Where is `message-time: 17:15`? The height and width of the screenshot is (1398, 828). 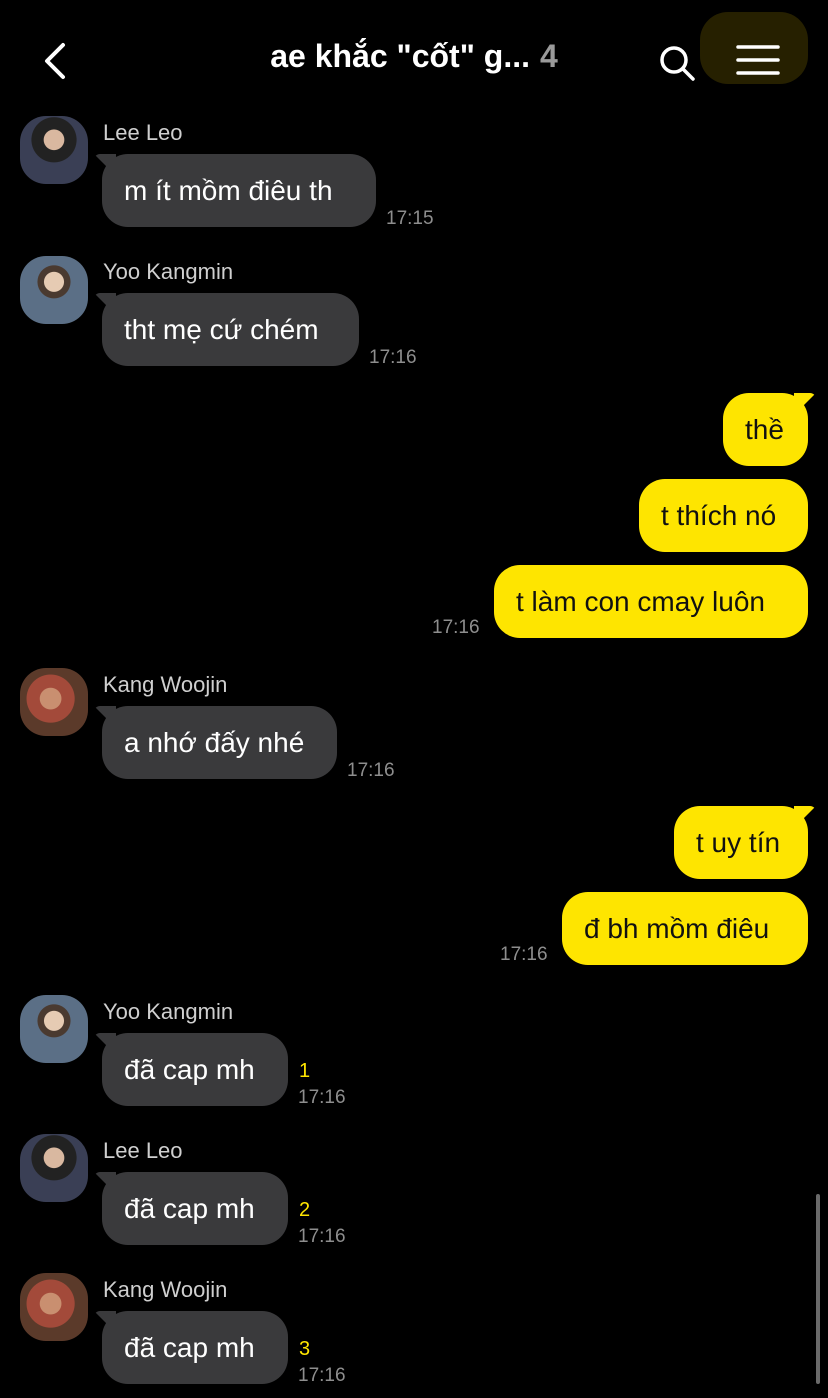 message-time: 17:15 is located at coordinates (410, 218).